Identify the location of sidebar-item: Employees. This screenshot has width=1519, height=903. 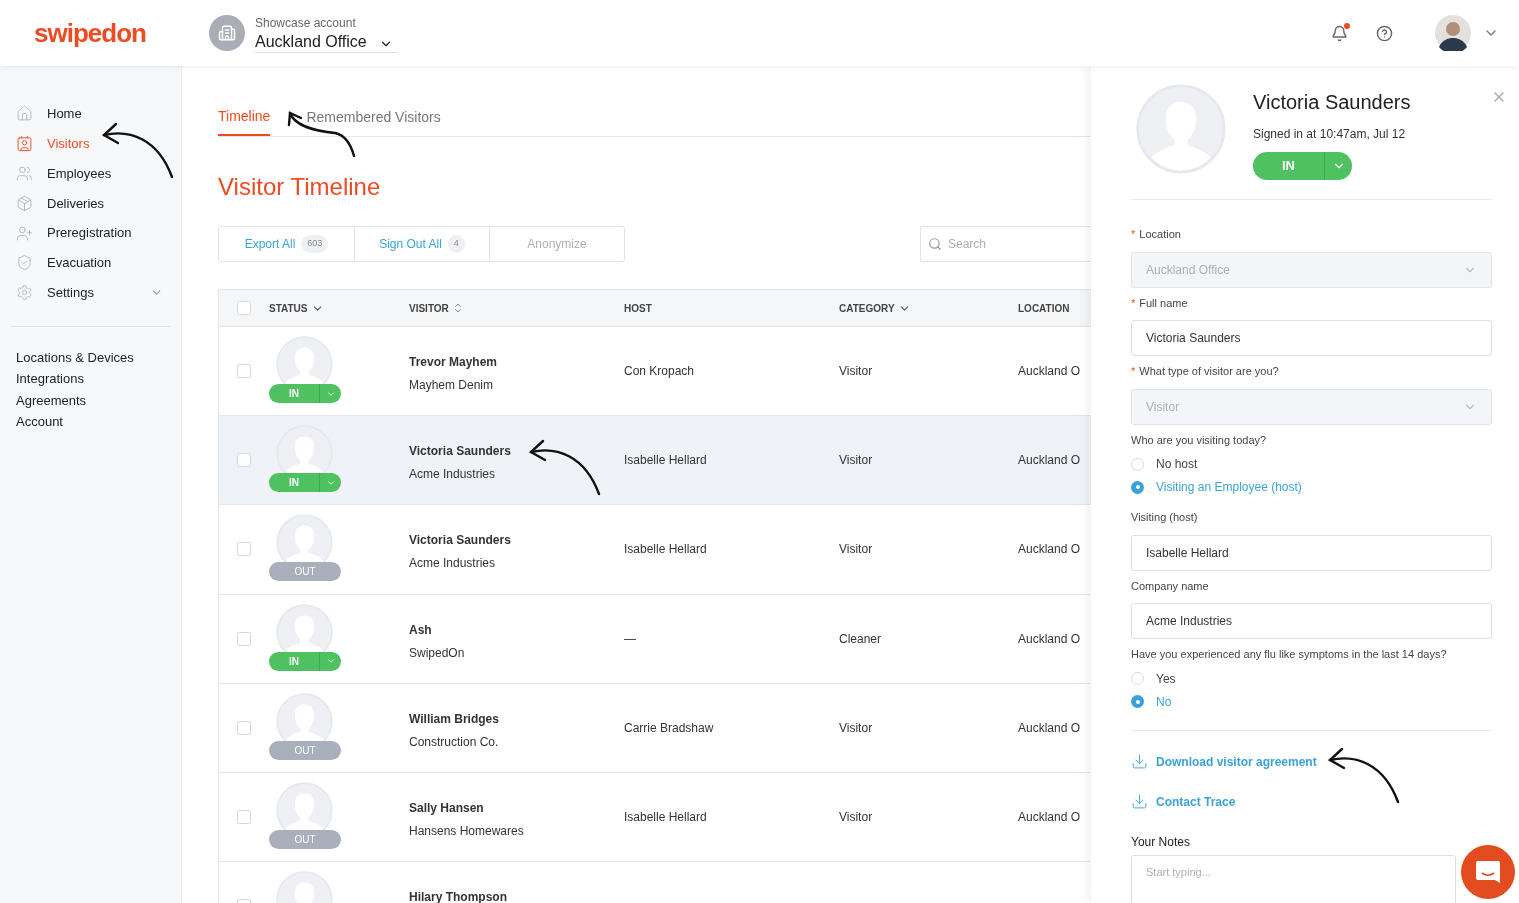
(90, 173).